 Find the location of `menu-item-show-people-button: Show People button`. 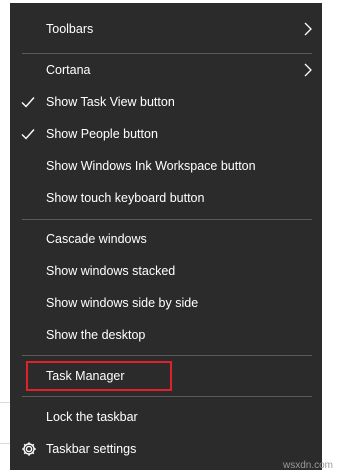

menu-item-show-people-button: Show People button is located at coordinates (166, 134).